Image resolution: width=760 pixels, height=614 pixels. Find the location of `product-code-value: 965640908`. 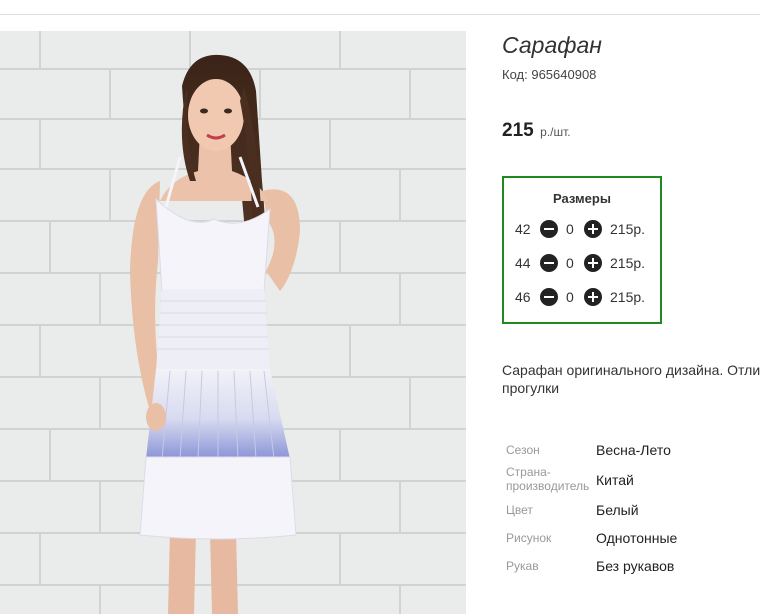

product-code-value: 965640908 is located at coordinates (564, 74).